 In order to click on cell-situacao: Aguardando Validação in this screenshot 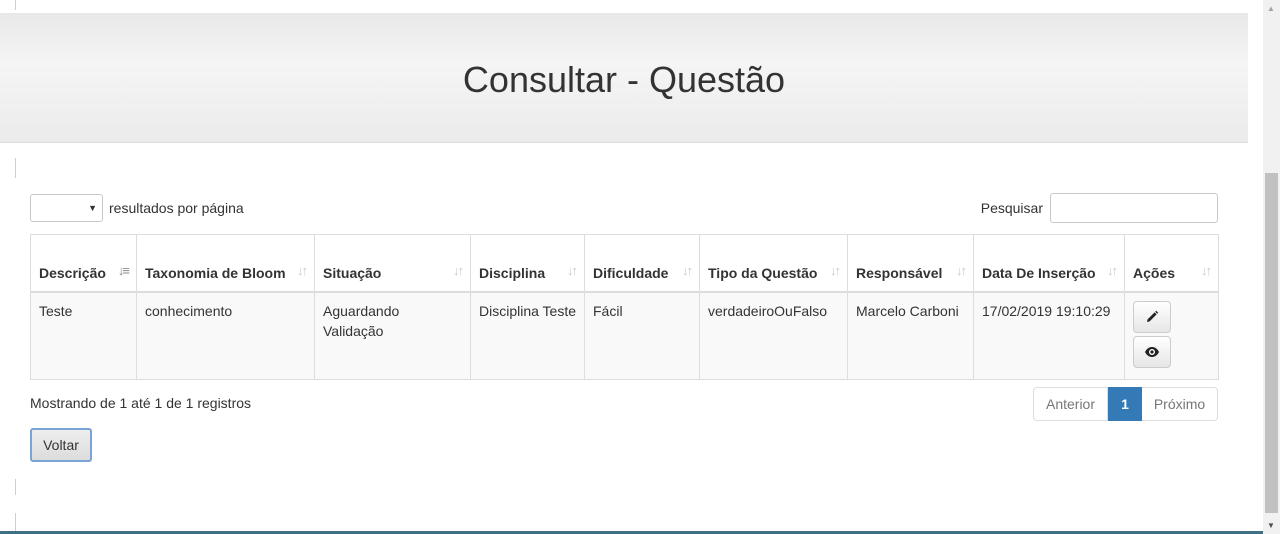, I will do `click(392, 335)`.